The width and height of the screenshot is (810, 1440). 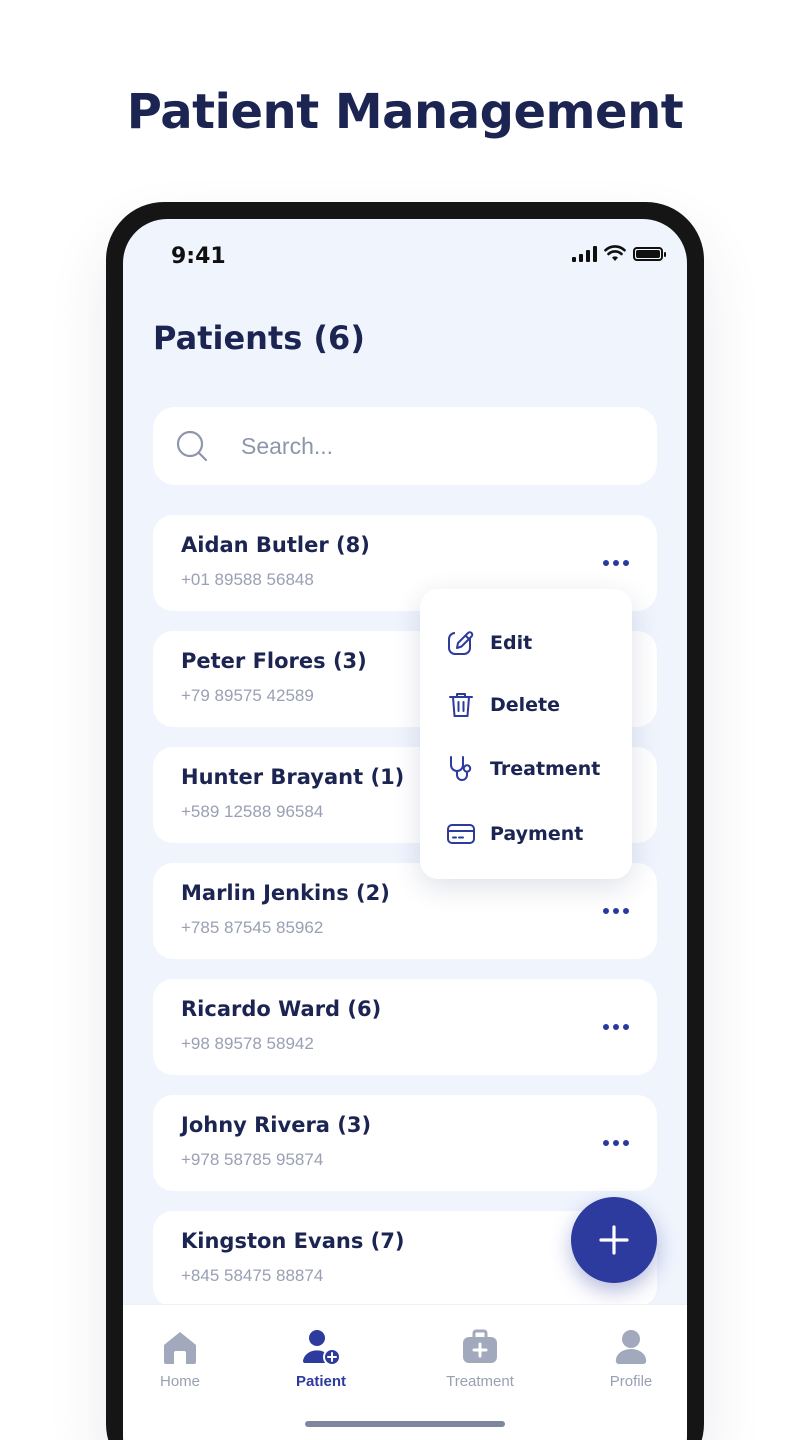 I want to click on patient-name: Ricardo Ward (6), so click(x=281, y=1009).